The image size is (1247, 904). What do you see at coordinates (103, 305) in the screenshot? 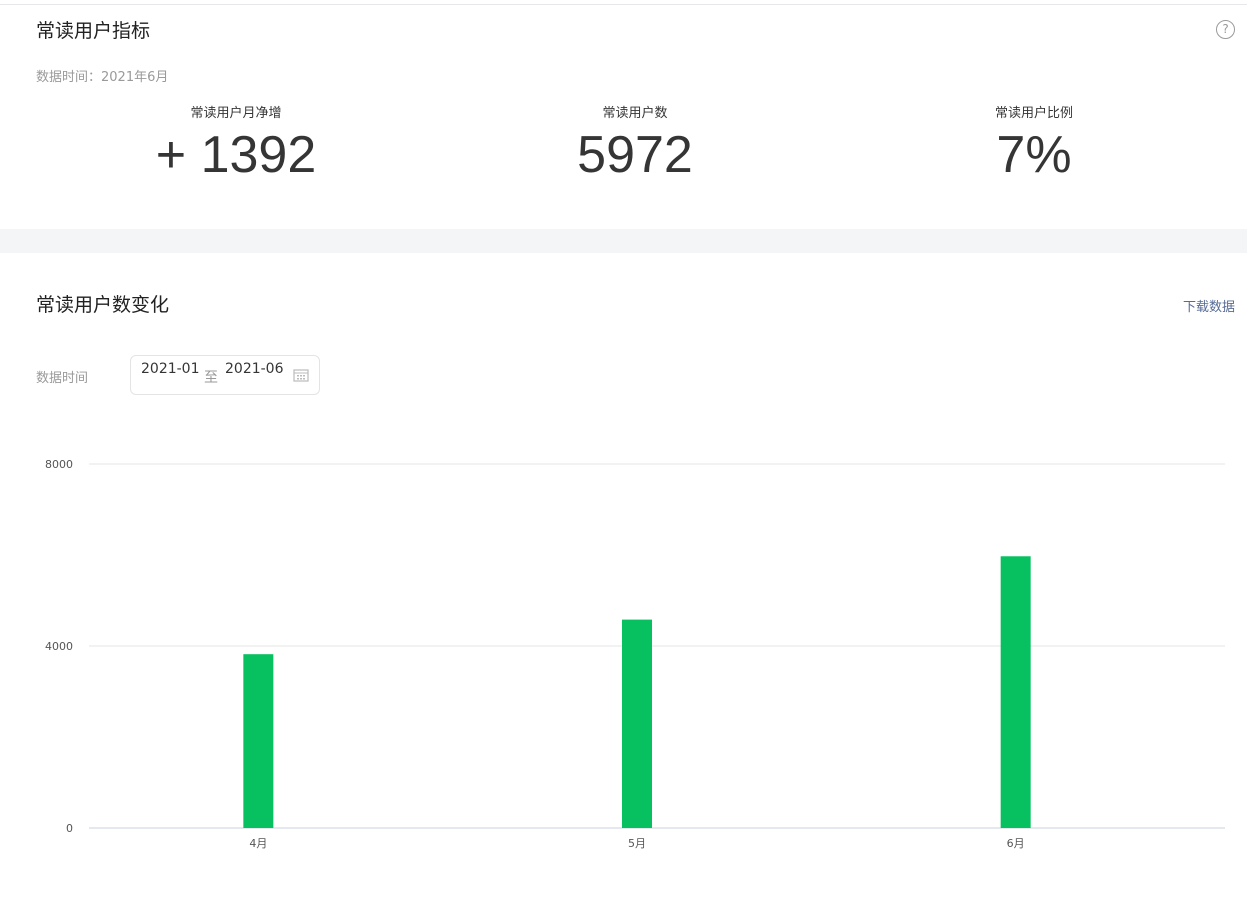
I see `trend-title: 常读用户数变化` at bounding box center [103, 305].